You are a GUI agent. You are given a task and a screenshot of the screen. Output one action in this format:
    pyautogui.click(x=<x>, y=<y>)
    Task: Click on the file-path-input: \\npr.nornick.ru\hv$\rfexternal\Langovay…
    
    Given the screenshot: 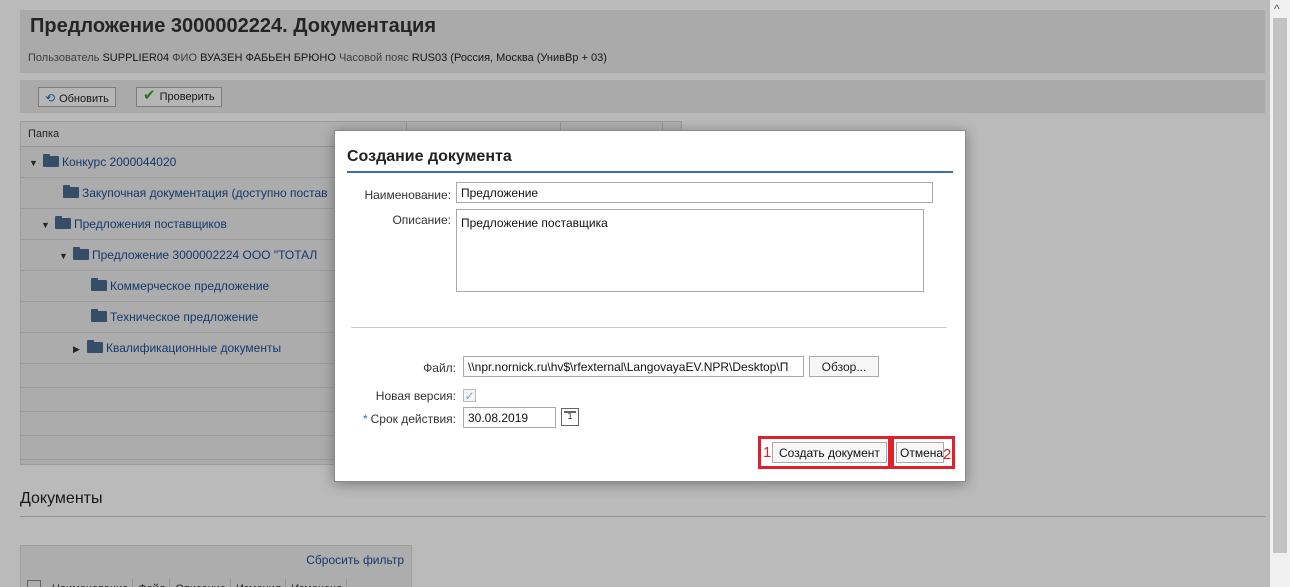 What is the action you would take?
    pyautogui.click(x=633, y=366)
    